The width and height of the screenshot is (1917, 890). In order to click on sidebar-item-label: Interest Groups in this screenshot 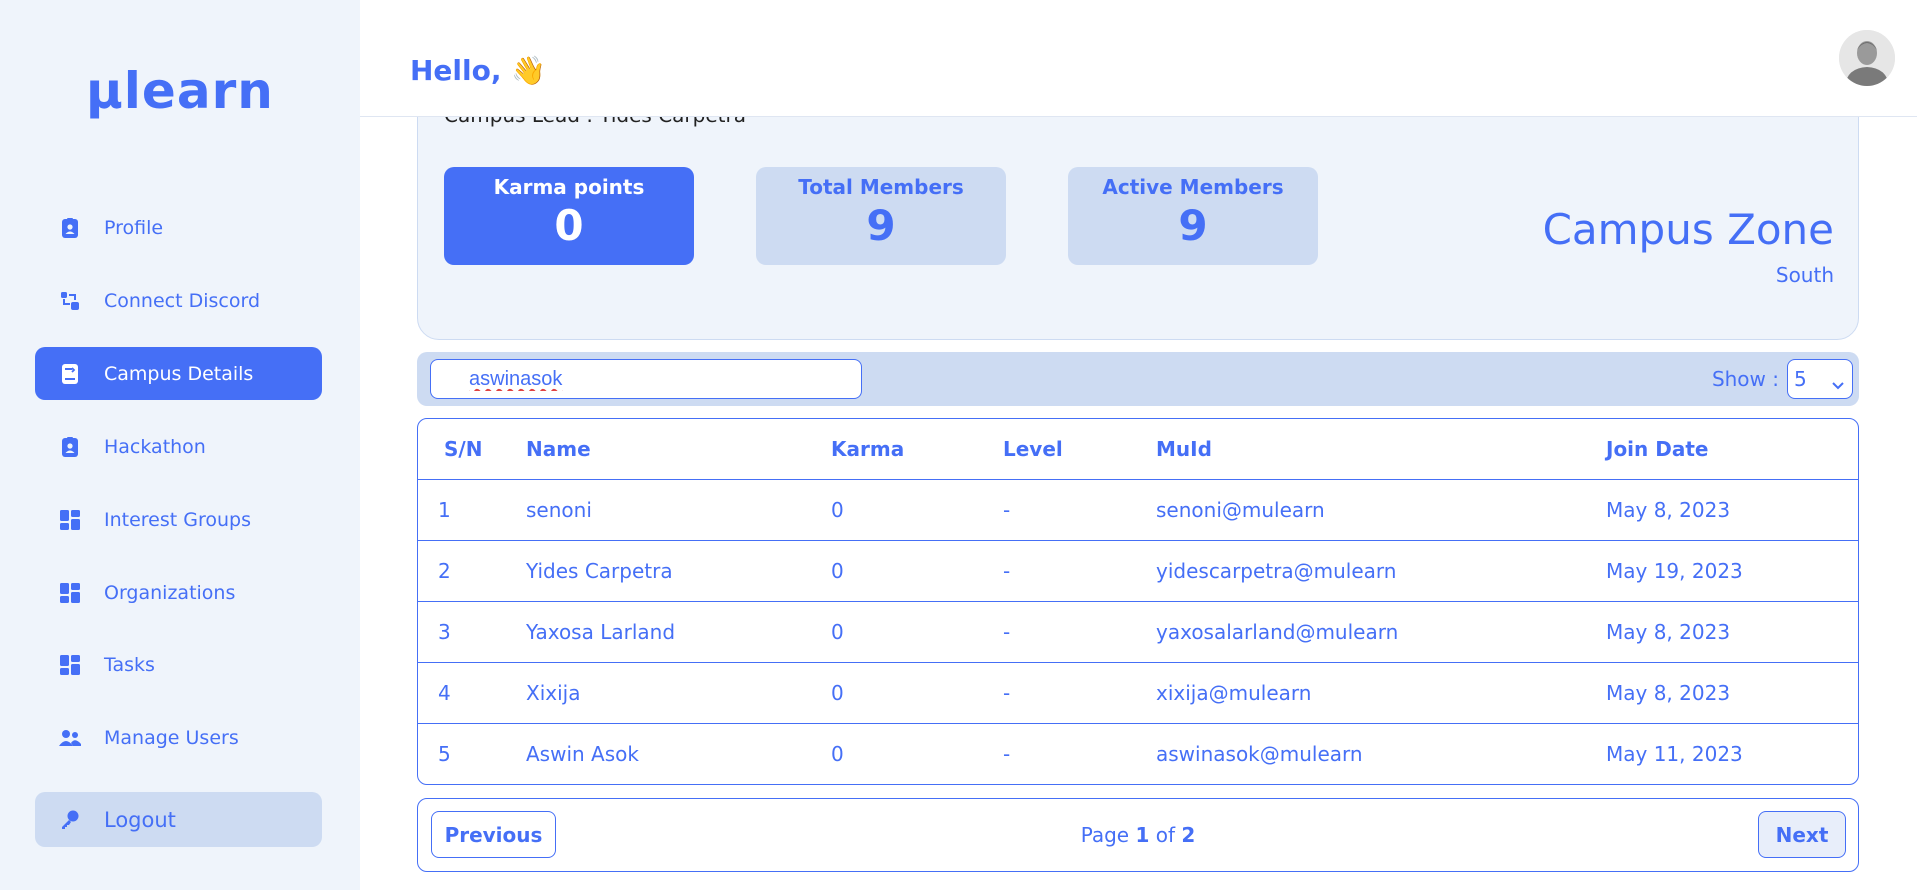, I will do `click(177, 519)`.